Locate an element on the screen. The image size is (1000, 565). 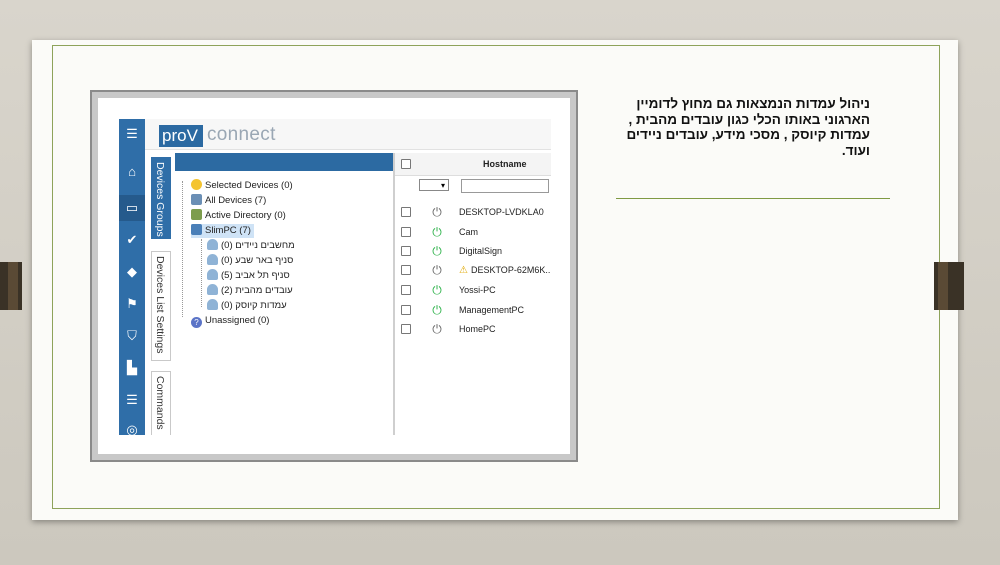
tree-item-selected-devices: Selected Devices (0) is located at coordinates (242, 186).